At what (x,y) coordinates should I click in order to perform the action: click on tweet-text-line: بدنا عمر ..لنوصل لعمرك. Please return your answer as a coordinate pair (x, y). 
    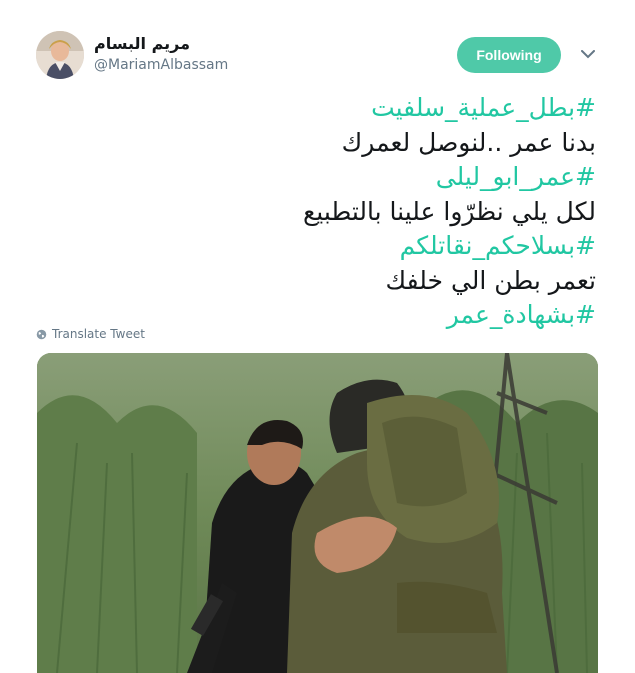
    Looking at the image, I should click on (468, 142).